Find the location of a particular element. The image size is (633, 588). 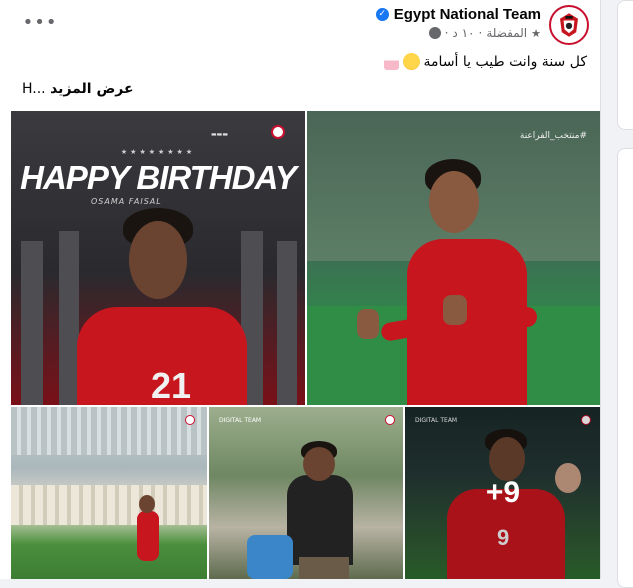

globe-icon is located at coordinates (434, 33).